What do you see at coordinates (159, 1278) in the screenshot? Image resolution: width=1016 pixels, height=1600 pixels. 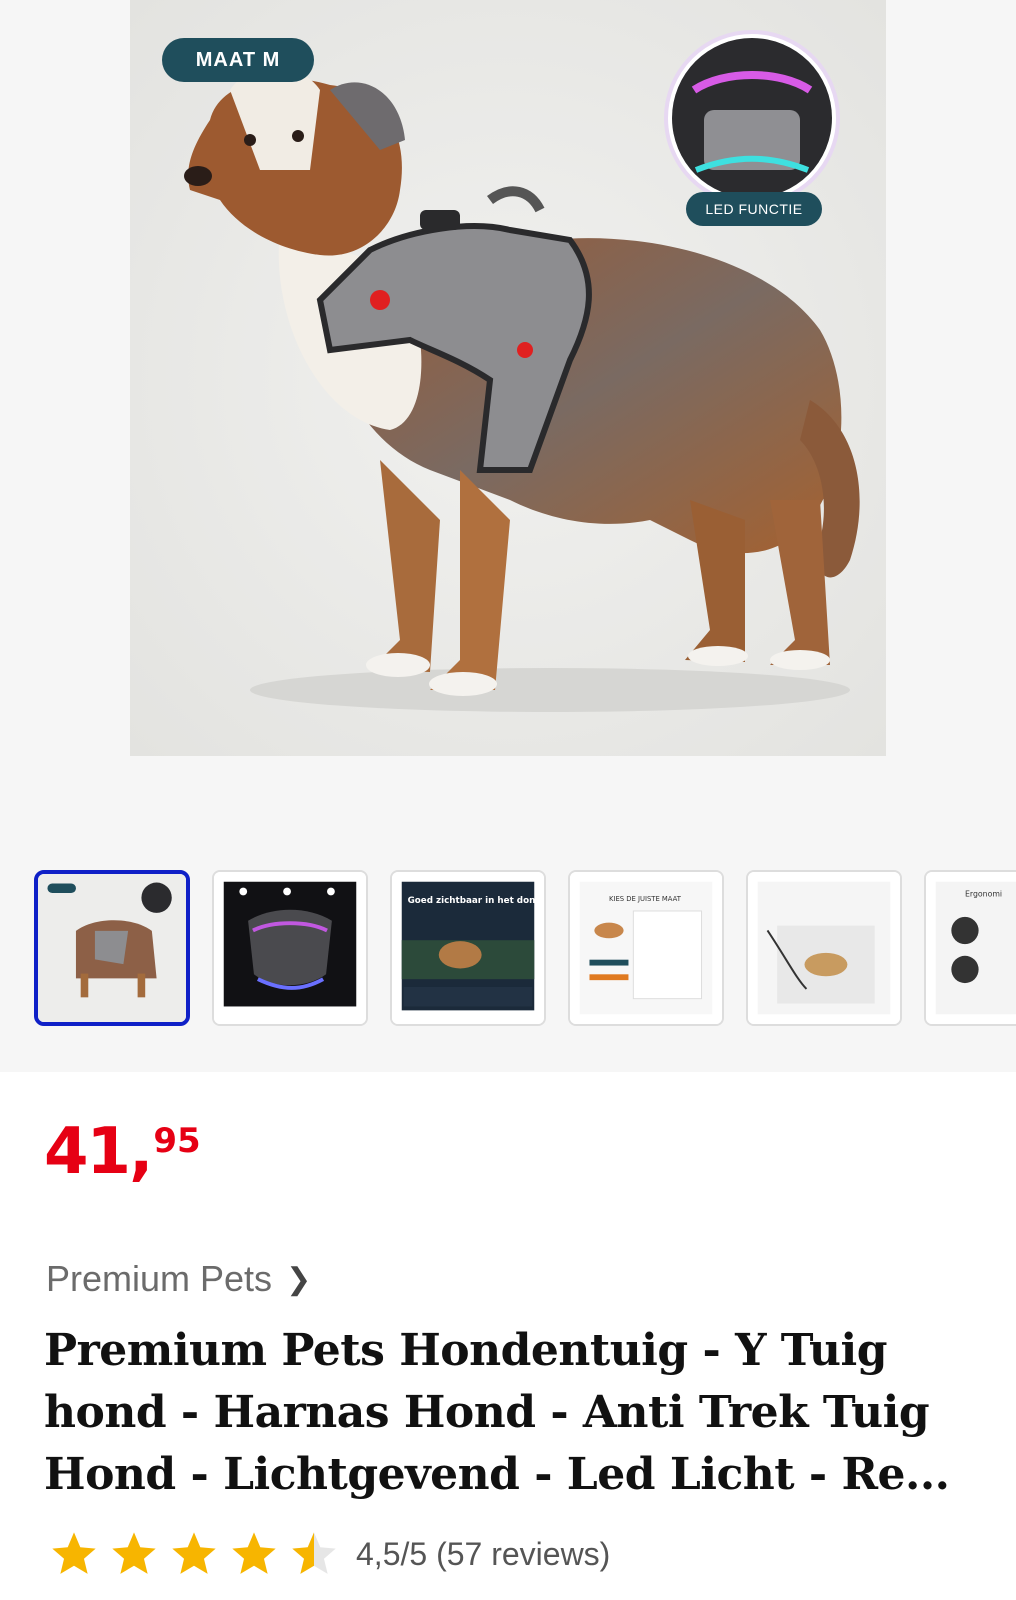 I see `brand-name: Premium Pets` at bounding box center [159, 1278].